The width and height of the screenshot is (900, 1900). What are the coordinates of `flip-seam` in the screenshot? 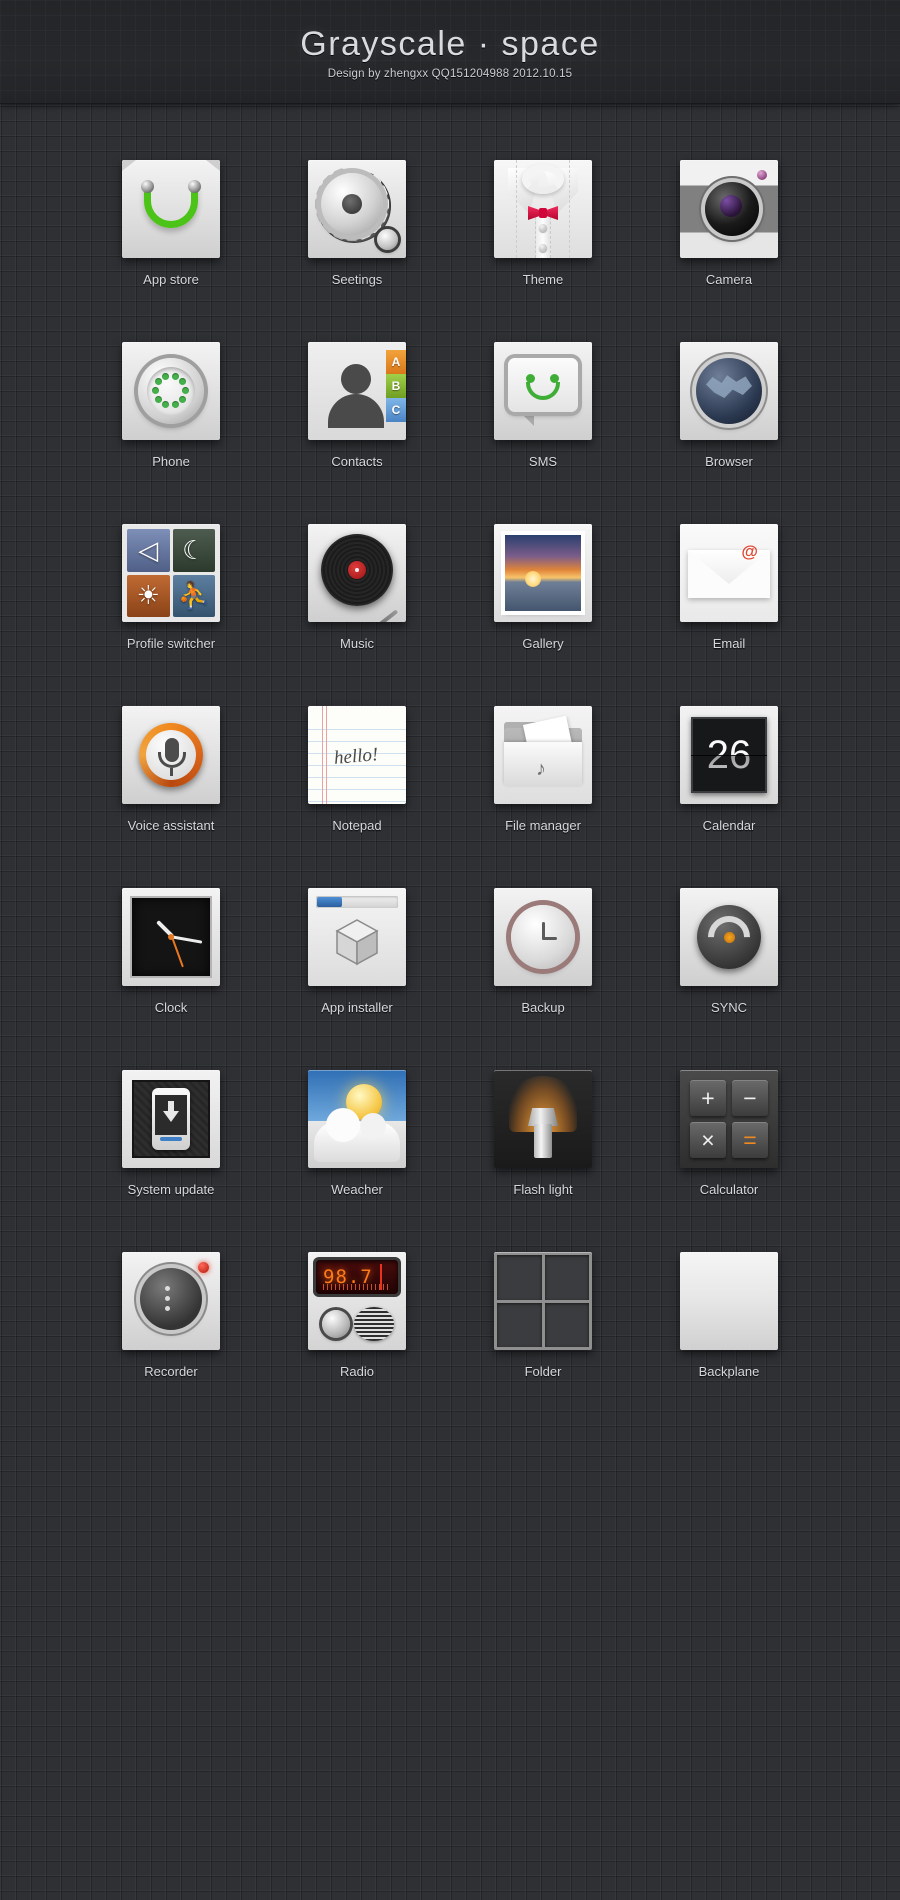 It's located at (729, 755).